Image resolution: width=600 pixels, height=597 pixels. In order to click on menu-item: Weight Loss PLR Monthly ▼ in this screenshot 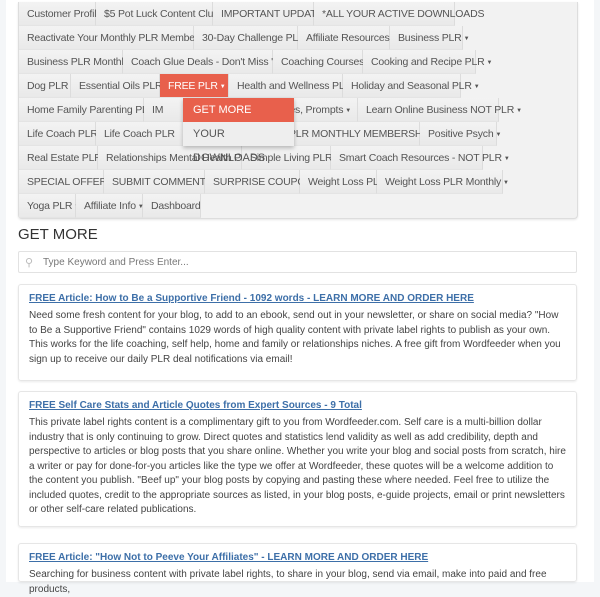, I will do `click(443, 182)`.